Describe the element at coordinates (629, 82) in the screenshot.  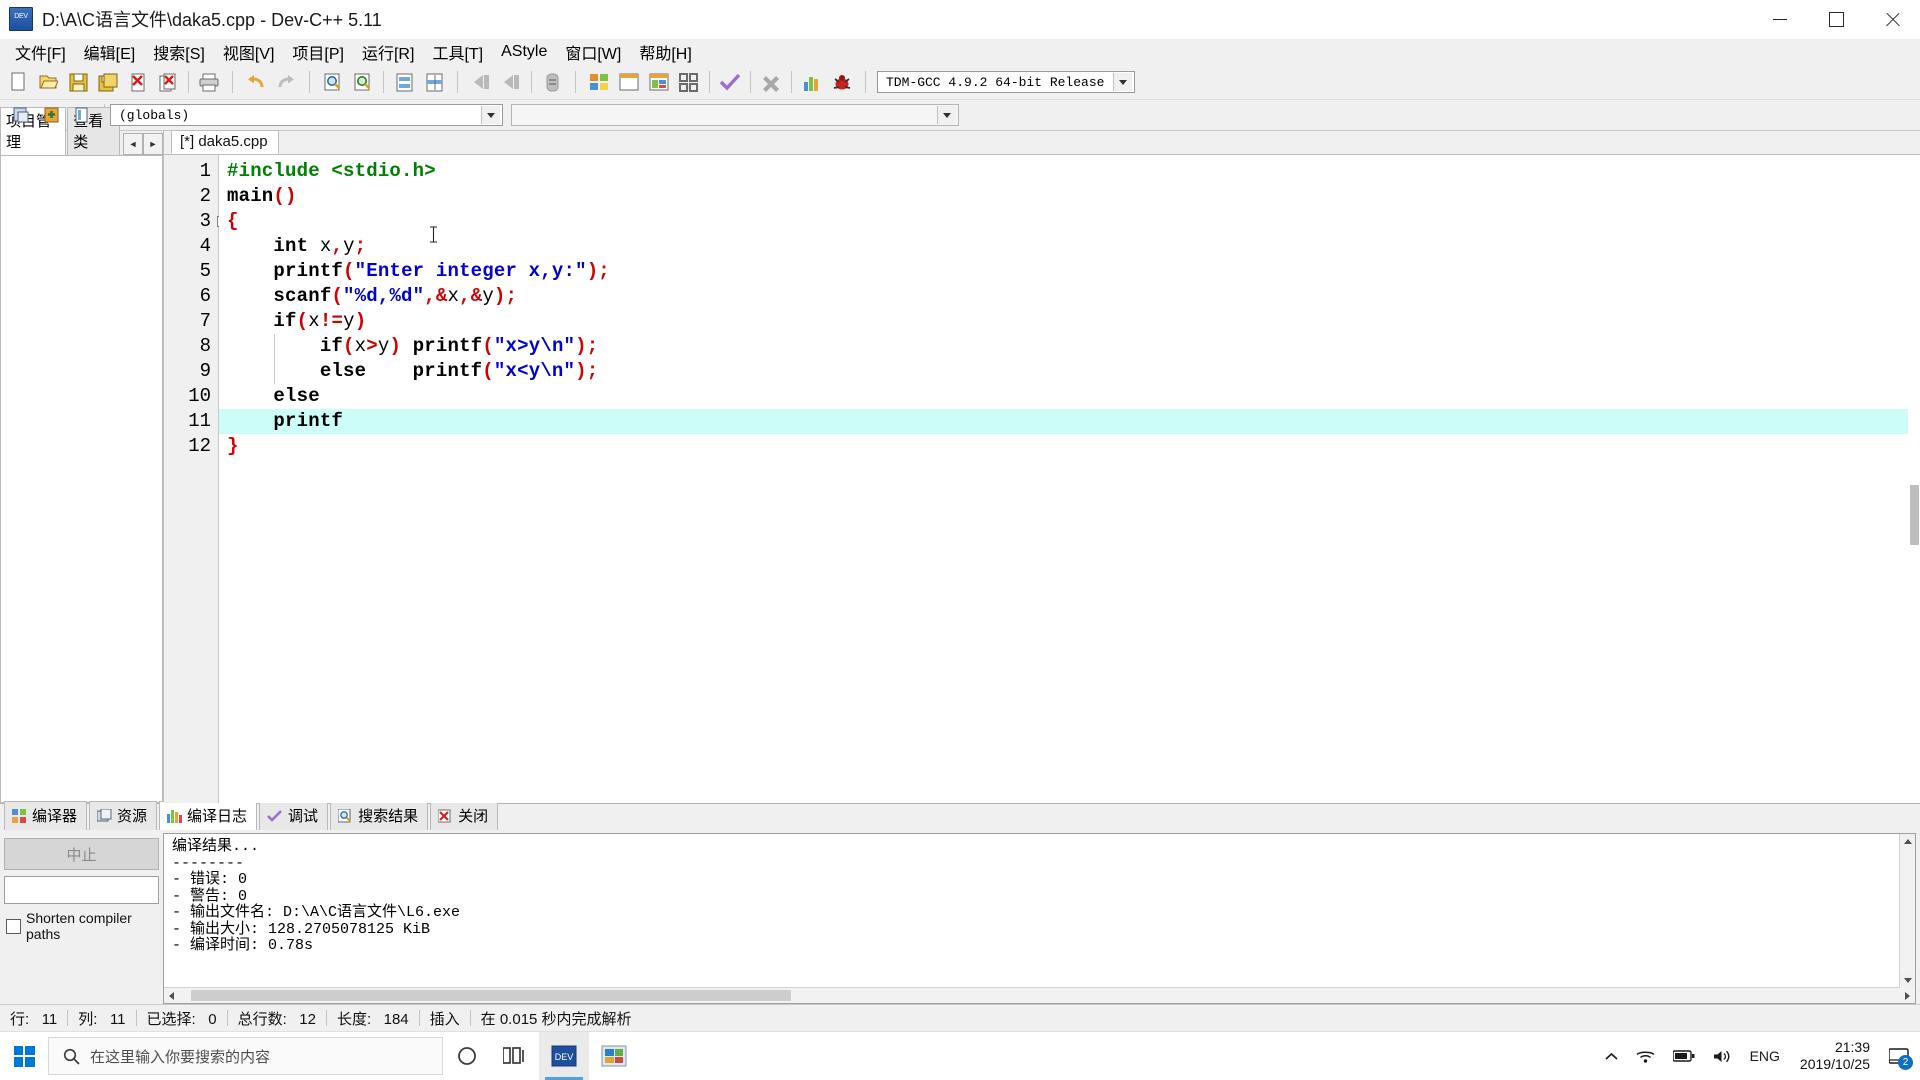
I see `run-icon` at that location.